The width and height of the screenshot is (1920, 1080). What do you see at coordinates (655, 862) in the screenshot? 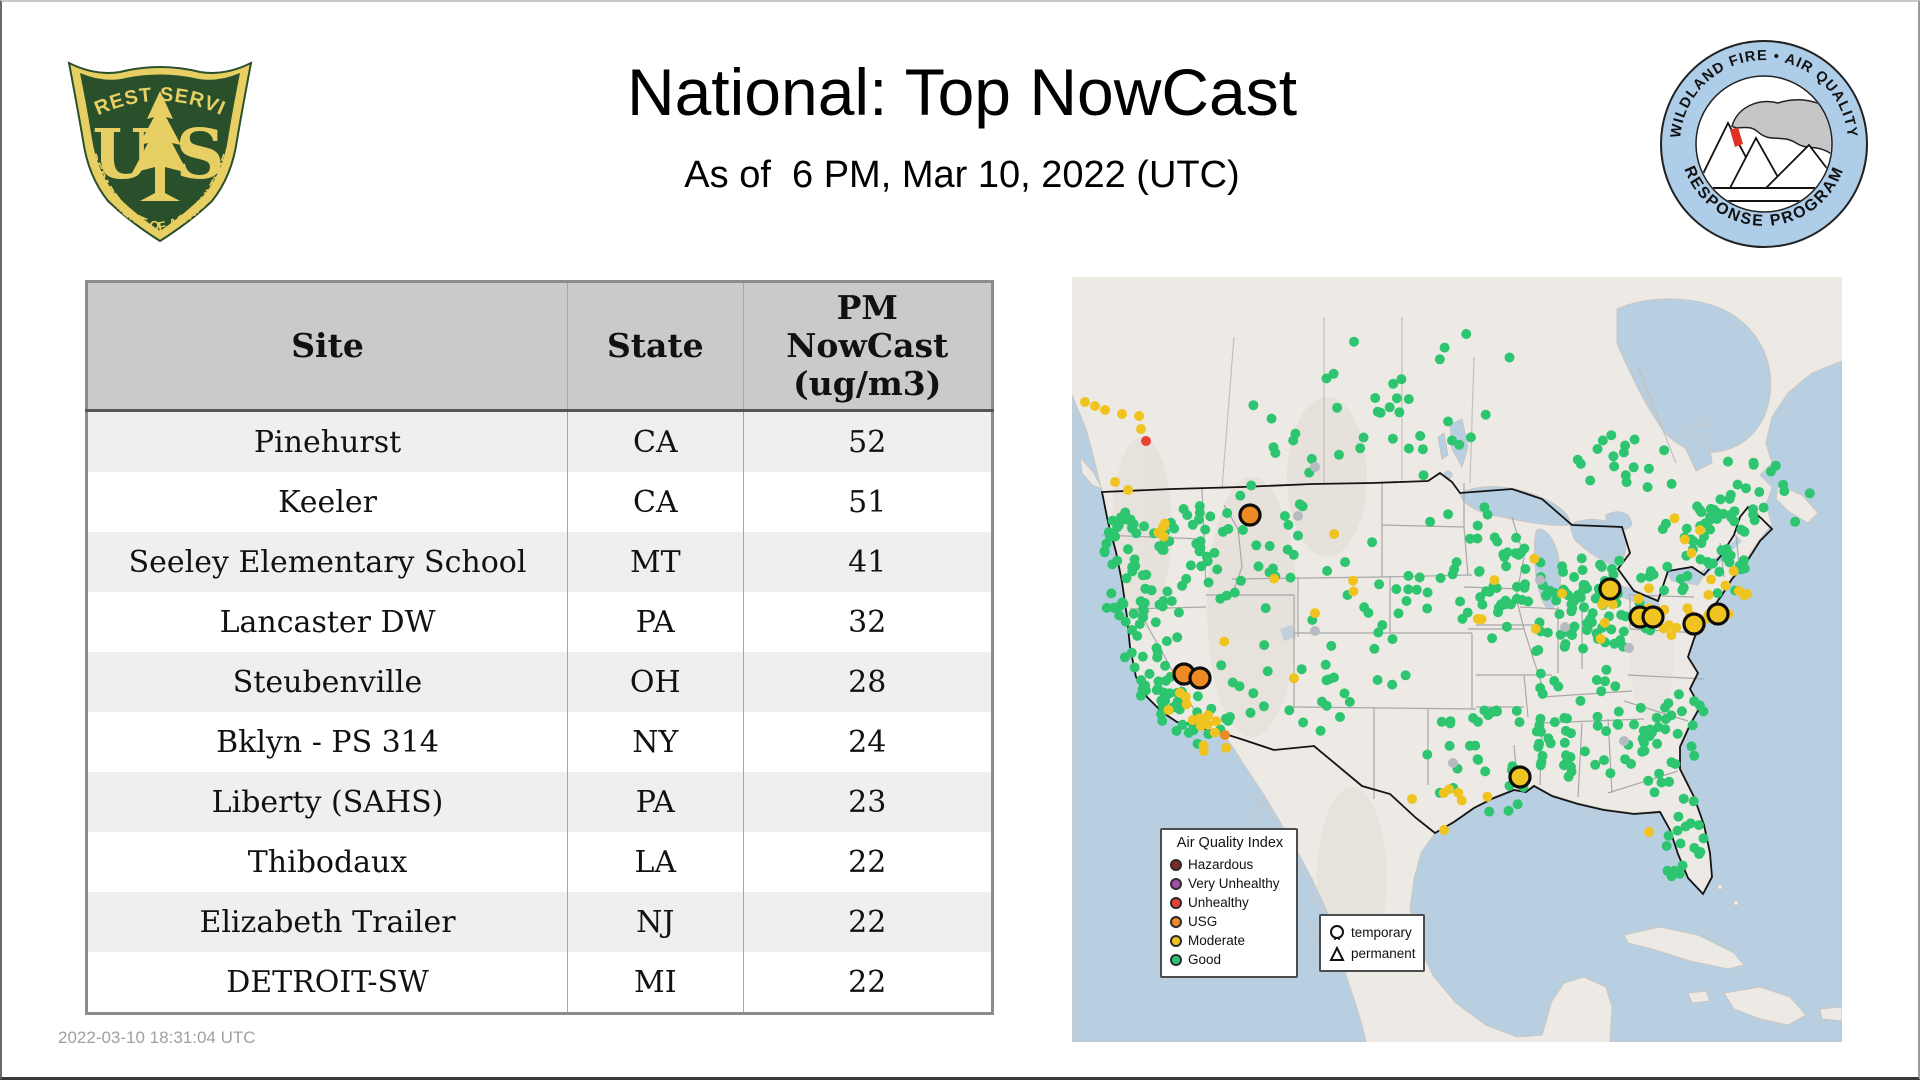
I see `state-cell: LA` at bounding box center [655, 862].